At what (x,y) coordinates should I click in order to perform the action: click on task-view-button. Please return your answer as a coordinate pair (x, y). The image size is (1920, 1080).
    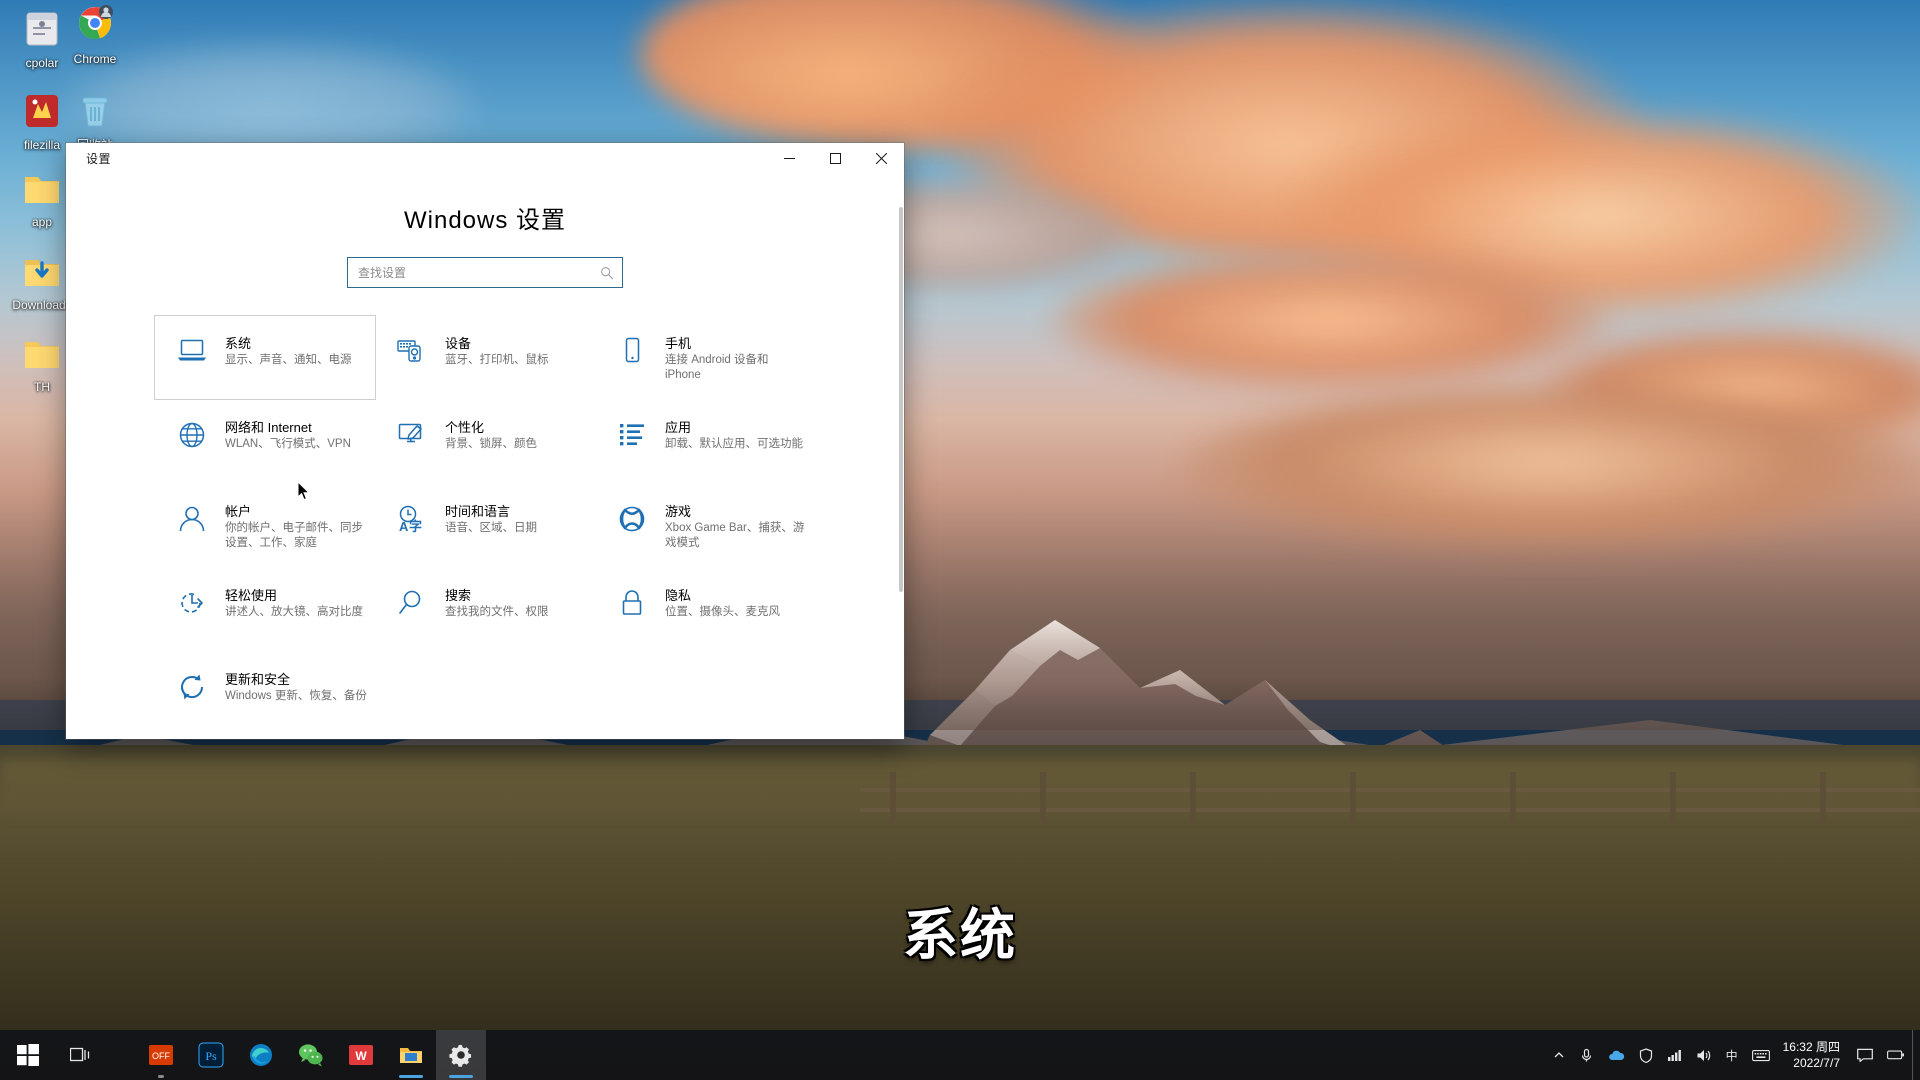
    Looking at the image, I should click on (81, 1055).